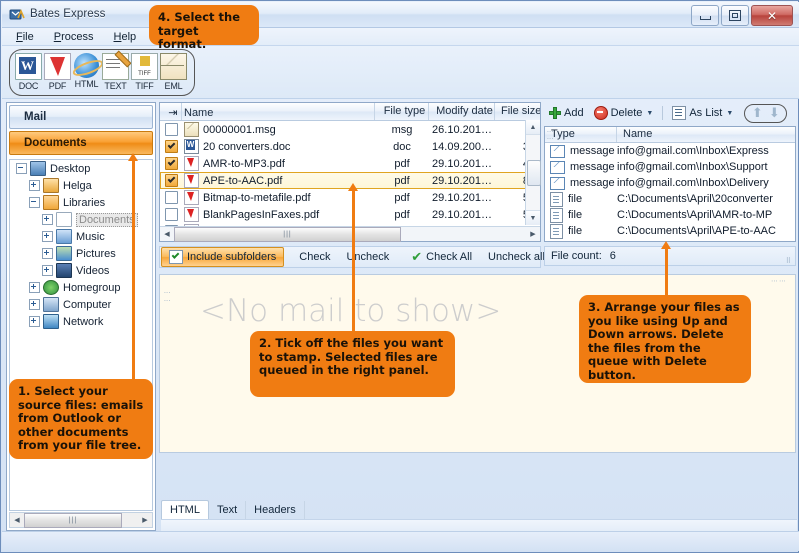 The image size is (799, 553). What do you see at coordinates (705, 15) in the screenshot?
I see `minimize-button` at bounding box center [705, 15].